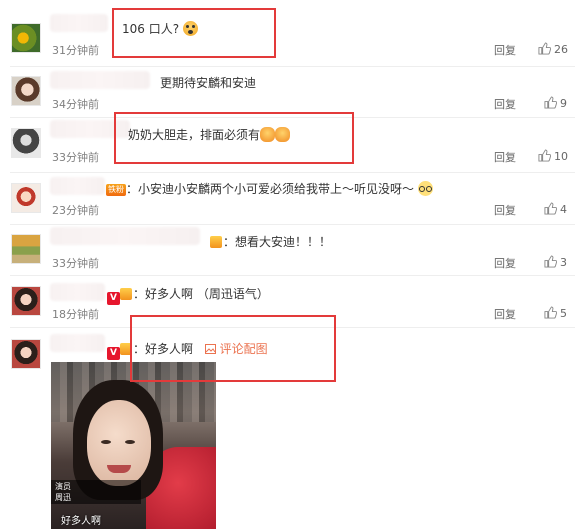 The height and width of the screenshot is (530, 585). I want to click on comment-4: 铁粉 ：小安迪小安麟两个小可爱必须给我带上～听见没呀～ 23分钟前 回复 4, so click(292, 198).